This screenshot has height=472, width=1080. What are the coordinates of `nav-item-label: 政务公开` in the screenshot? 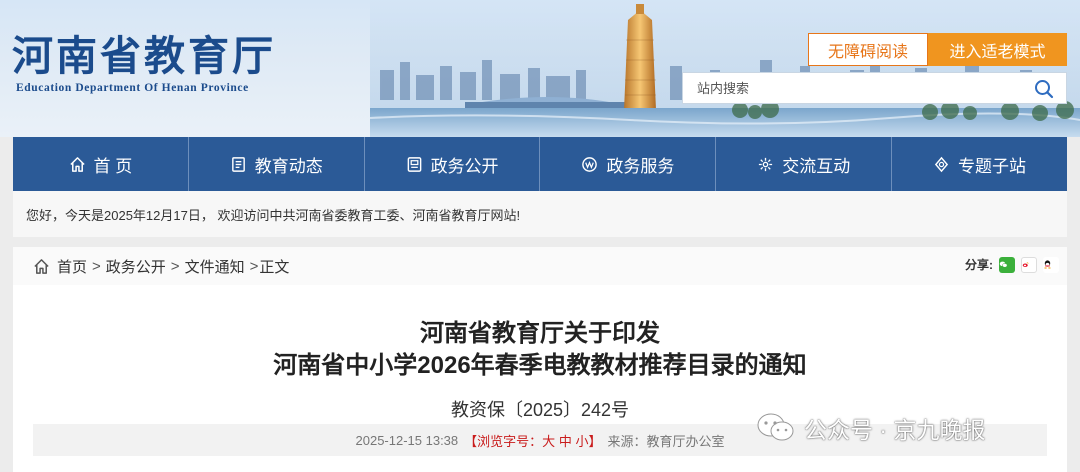 It's located at (464, 166).